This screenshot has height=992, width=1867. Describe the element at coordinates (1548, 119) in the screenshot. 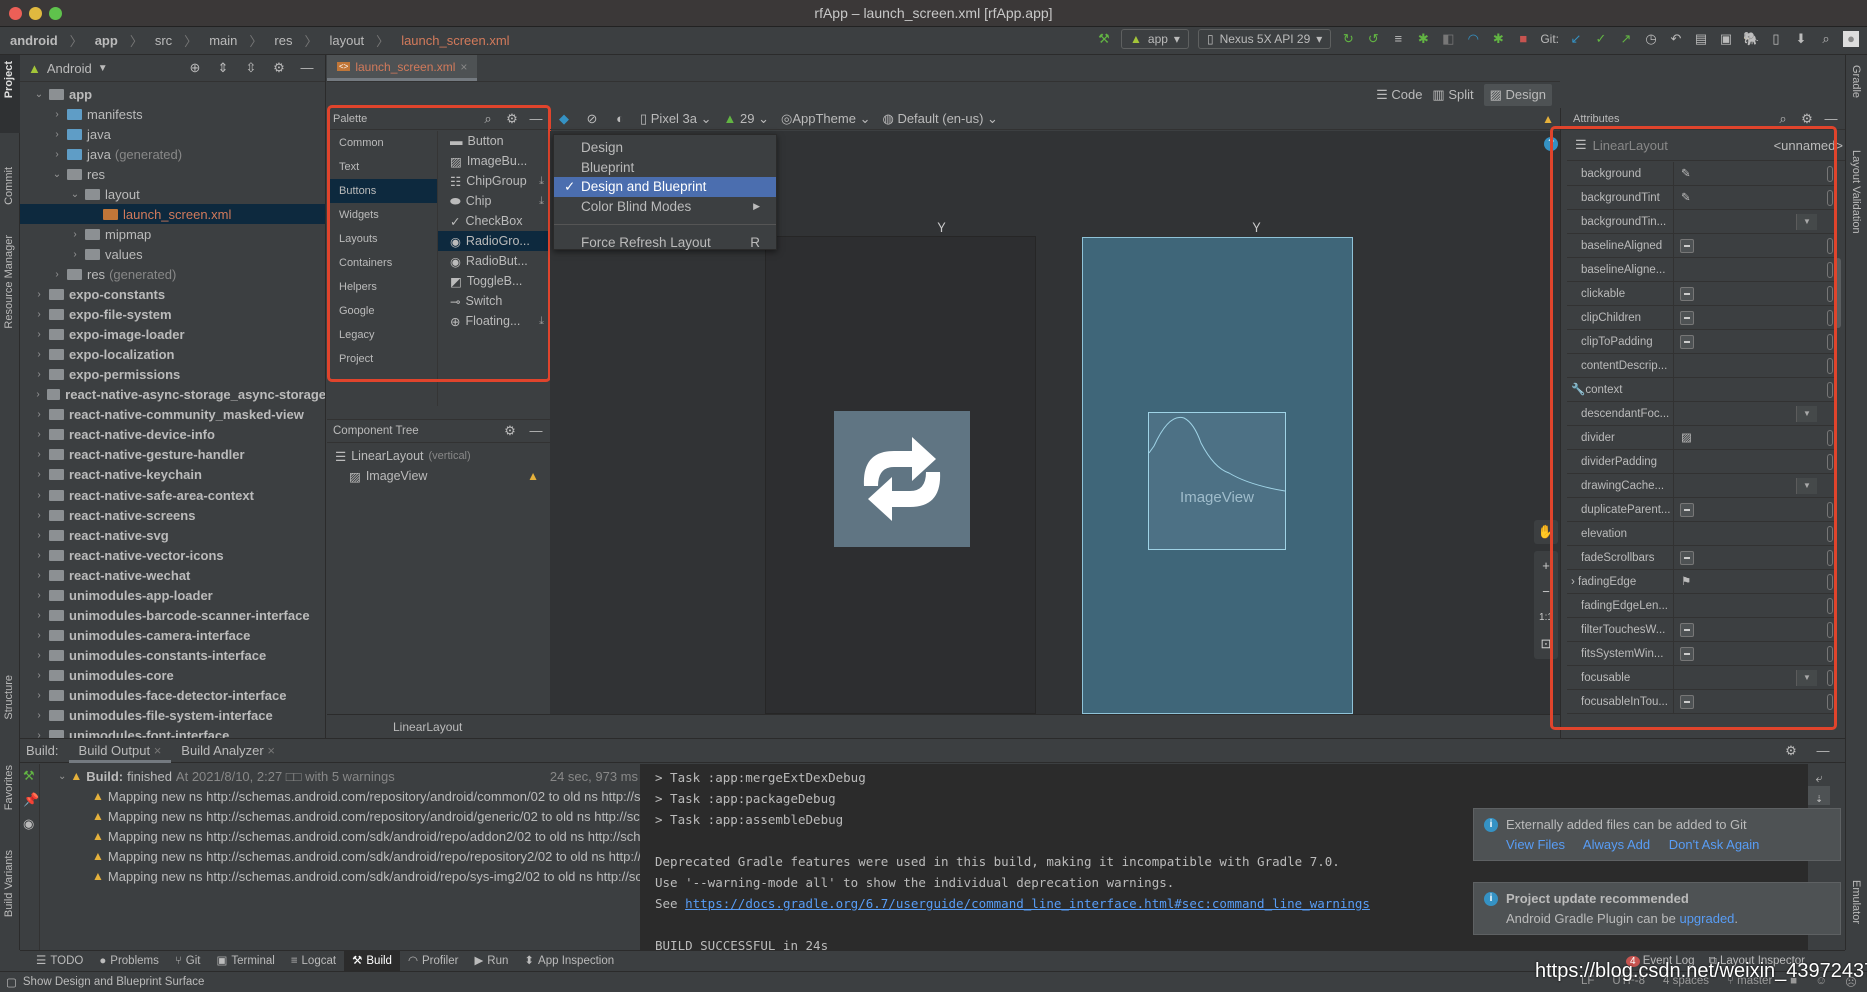

I see `warning-icon: ▲` at that location.